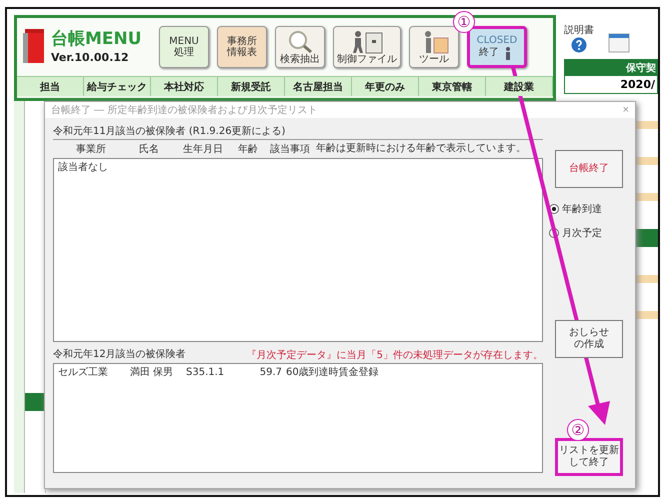  I want to click on group-legend: 令和元年12月該当の被保険者, so click(121, 355).